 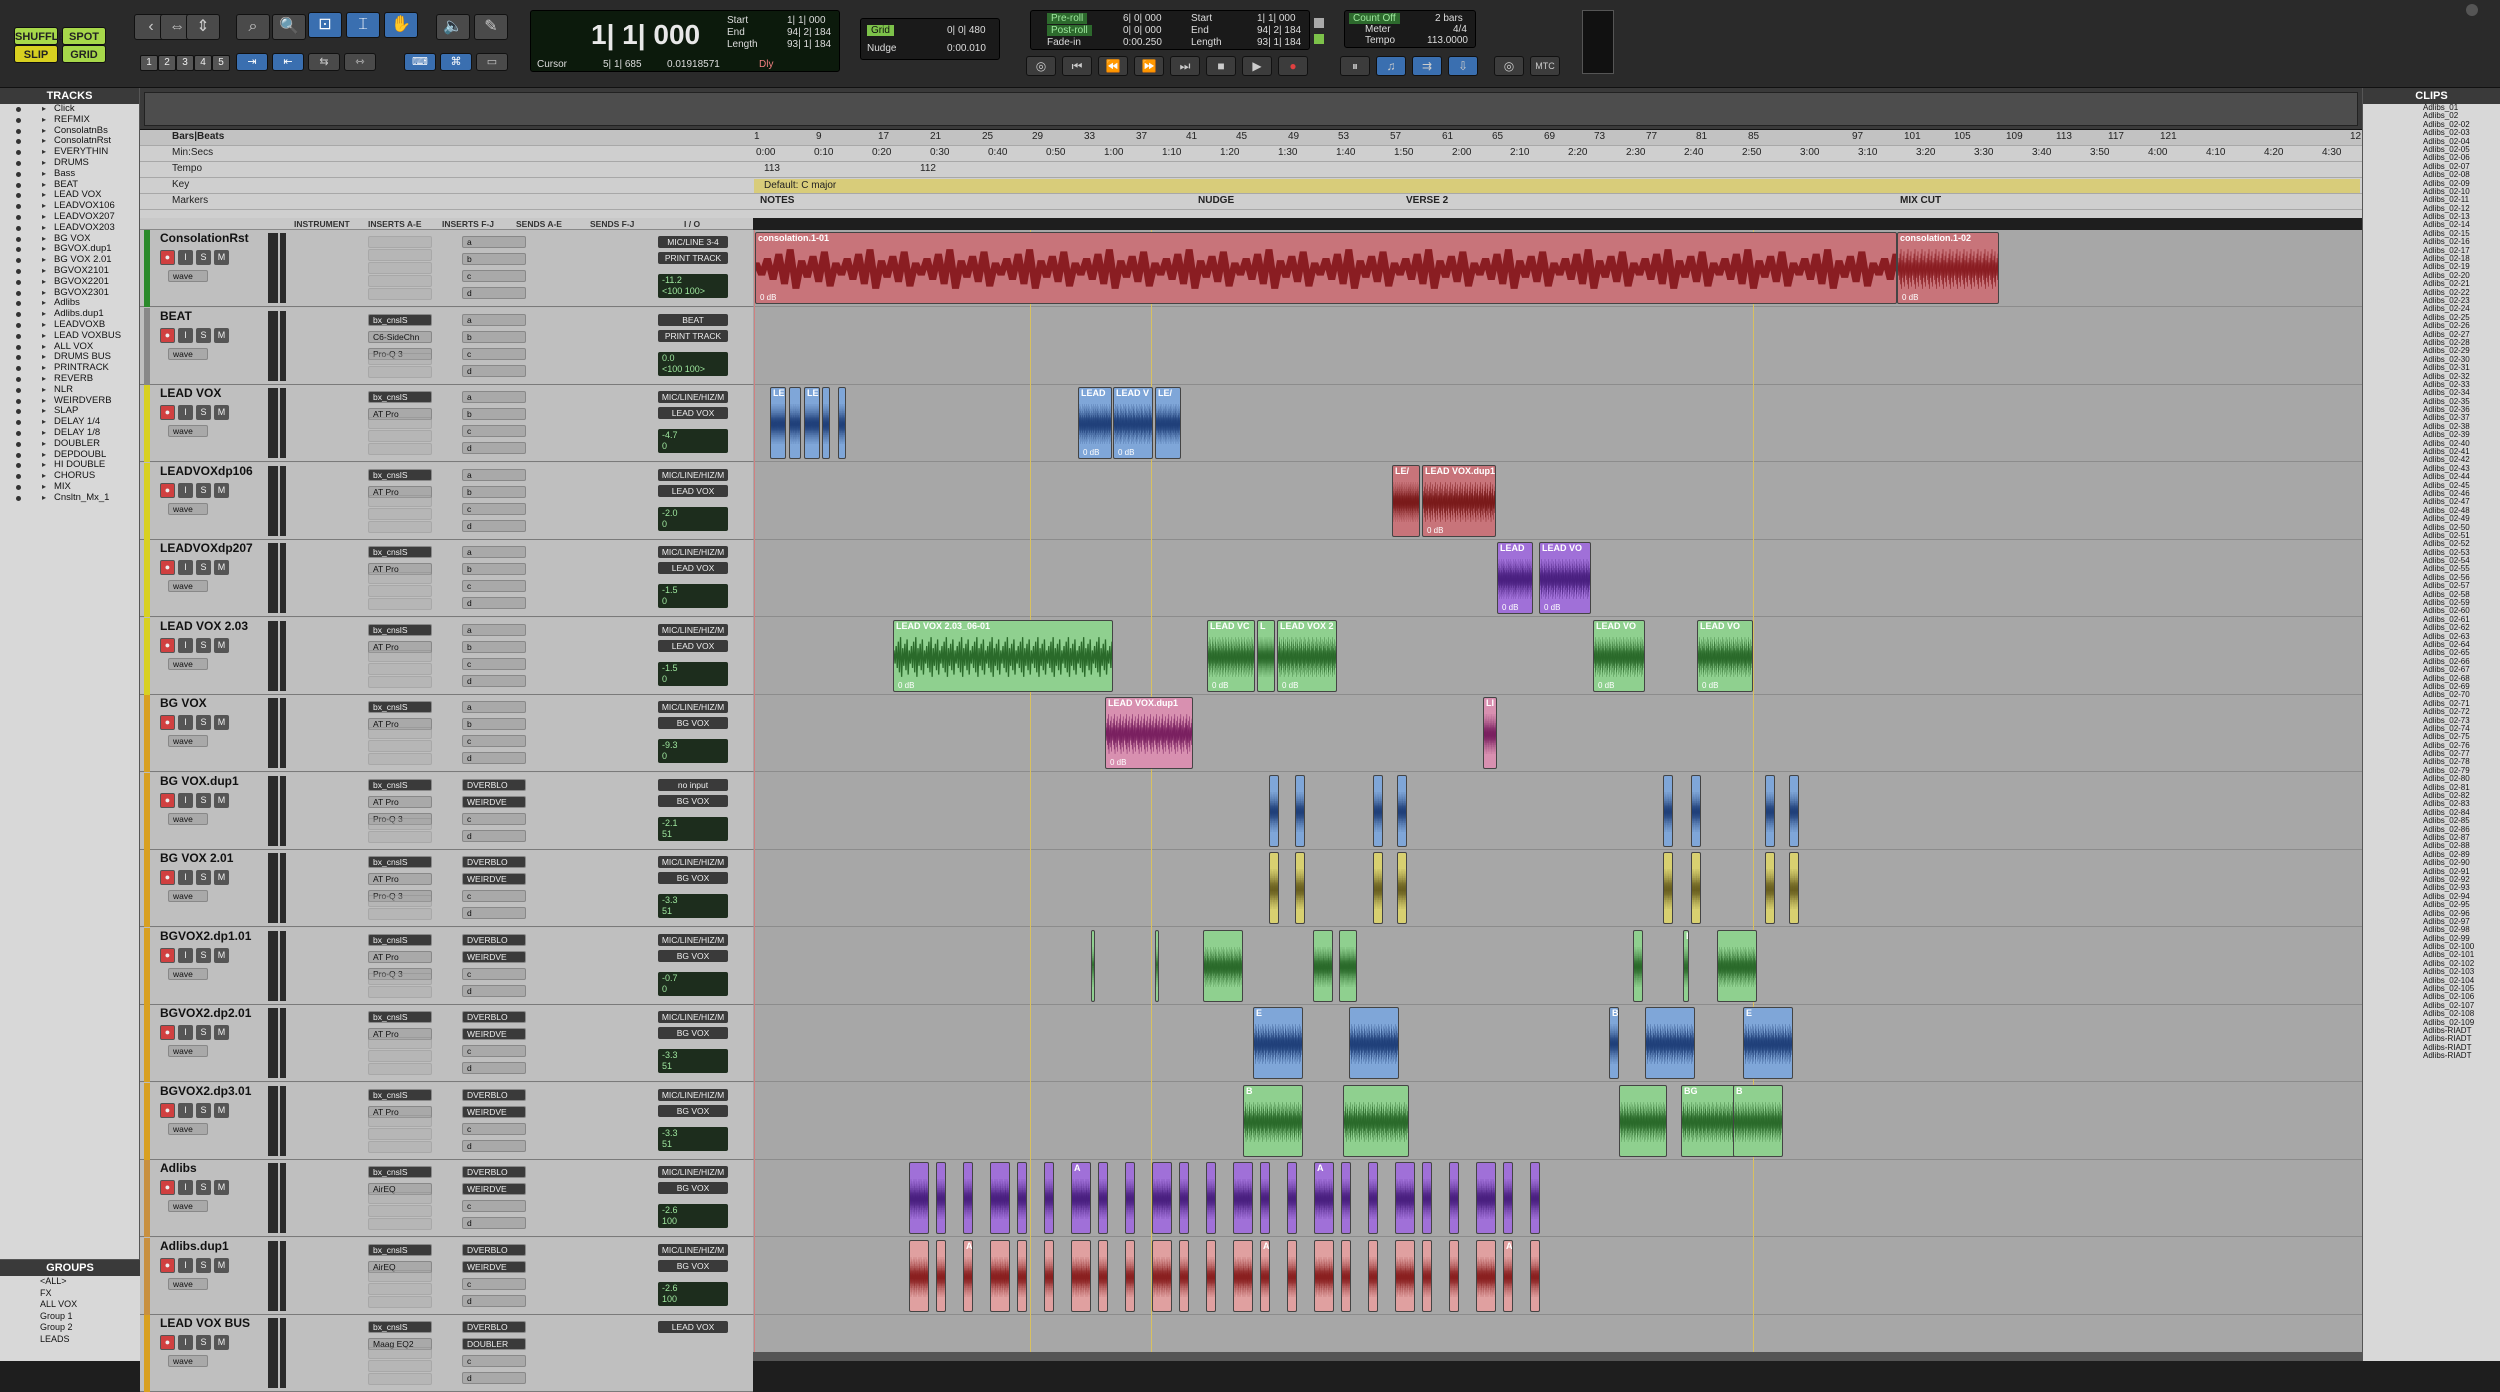 I want to click on postroll-label: Post-roll, so click(x=1069, y=30).